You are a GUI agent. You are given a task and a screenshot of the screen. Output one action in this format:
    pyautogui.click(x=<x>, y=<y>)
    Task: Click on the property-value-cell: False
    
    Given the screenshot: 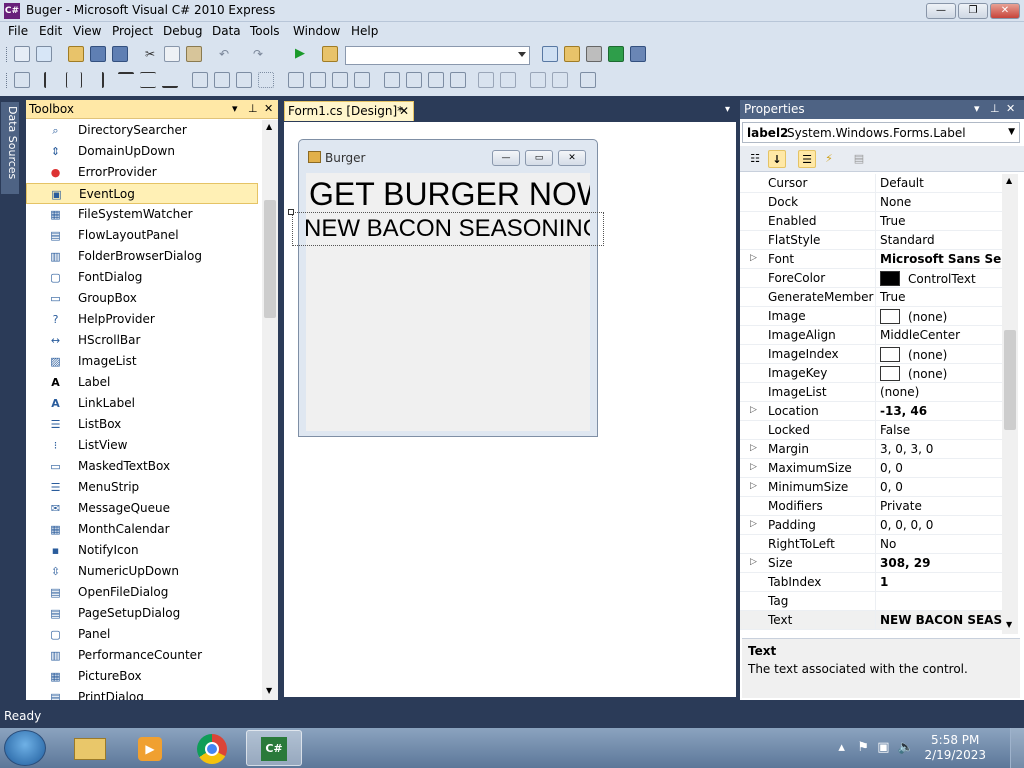 What is the action you would take?
    pyautogui.click(x=938, y=430)
    